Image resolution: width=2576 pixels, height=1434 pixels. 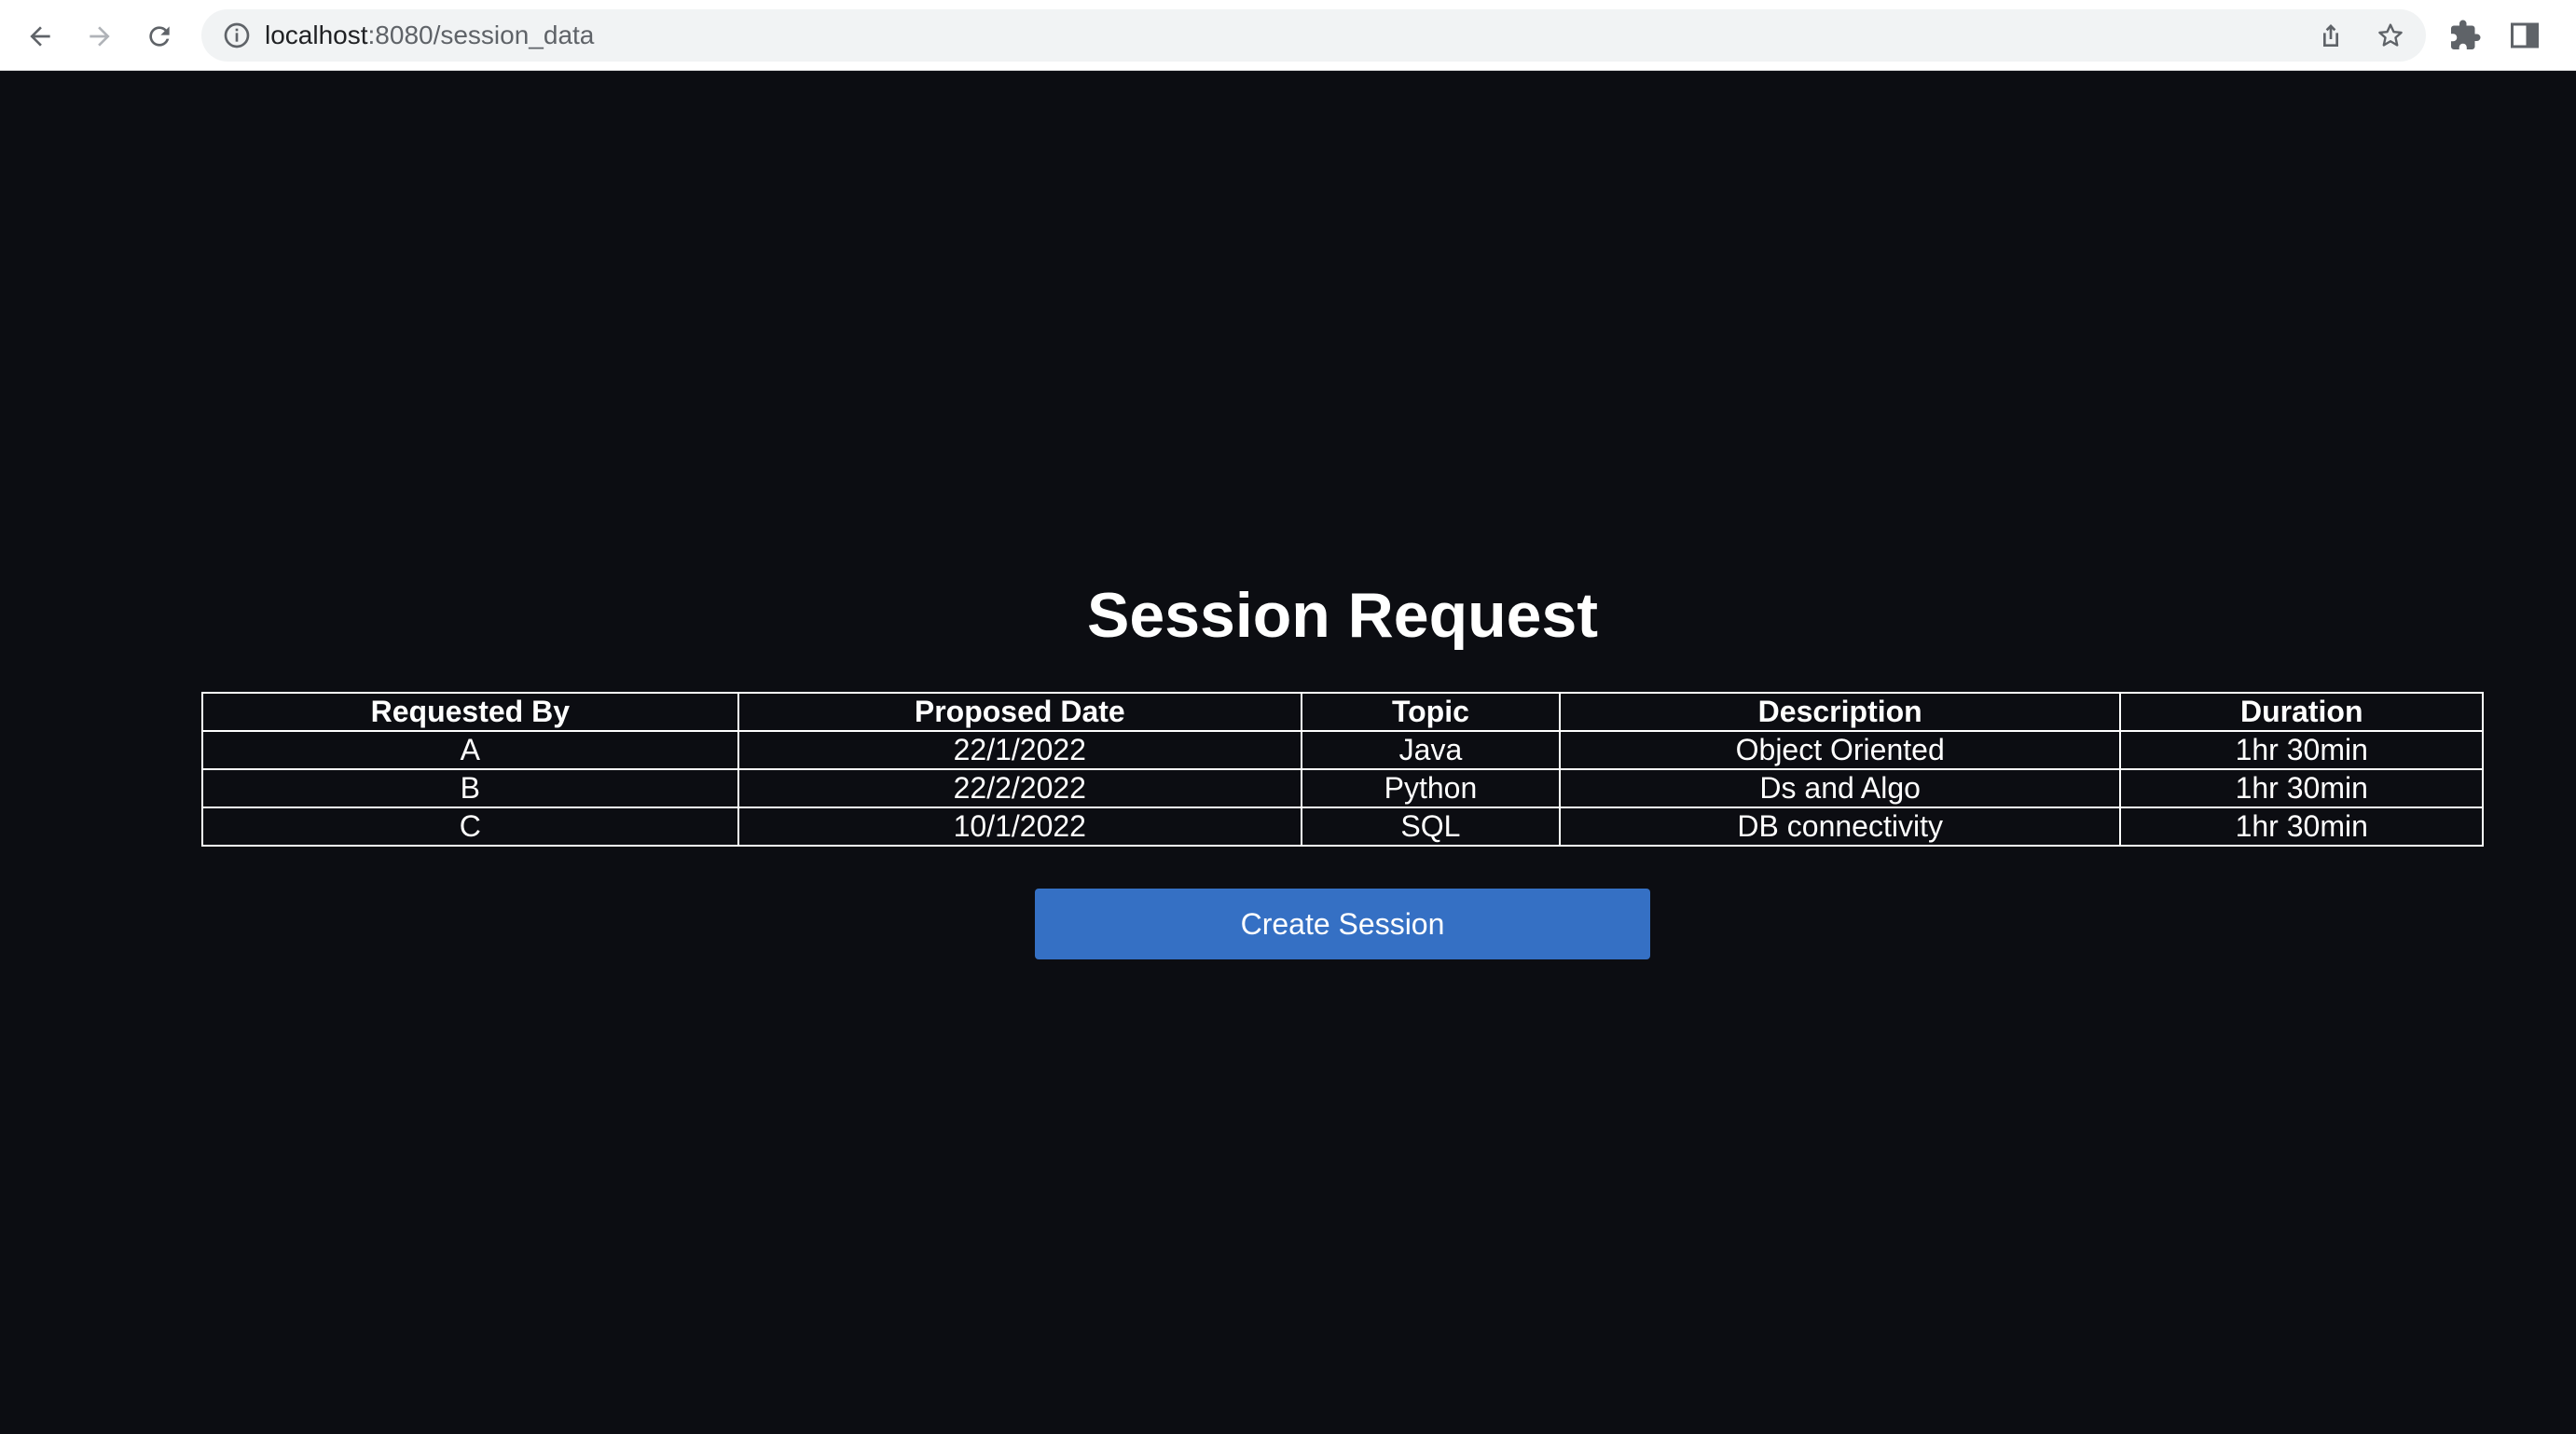 What do you see at coordinates (470, 827) in the screenshot?
I see `cell-requested-by: C` at bounding box center [470, 827].